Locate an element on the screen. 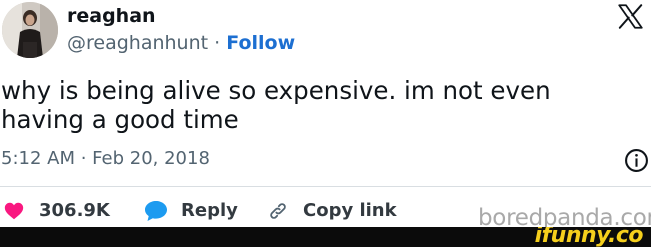 The width and height of the screenshot is (651, 247). ifunny-watermark: ifunny.co is located at coordinates (589, 237).